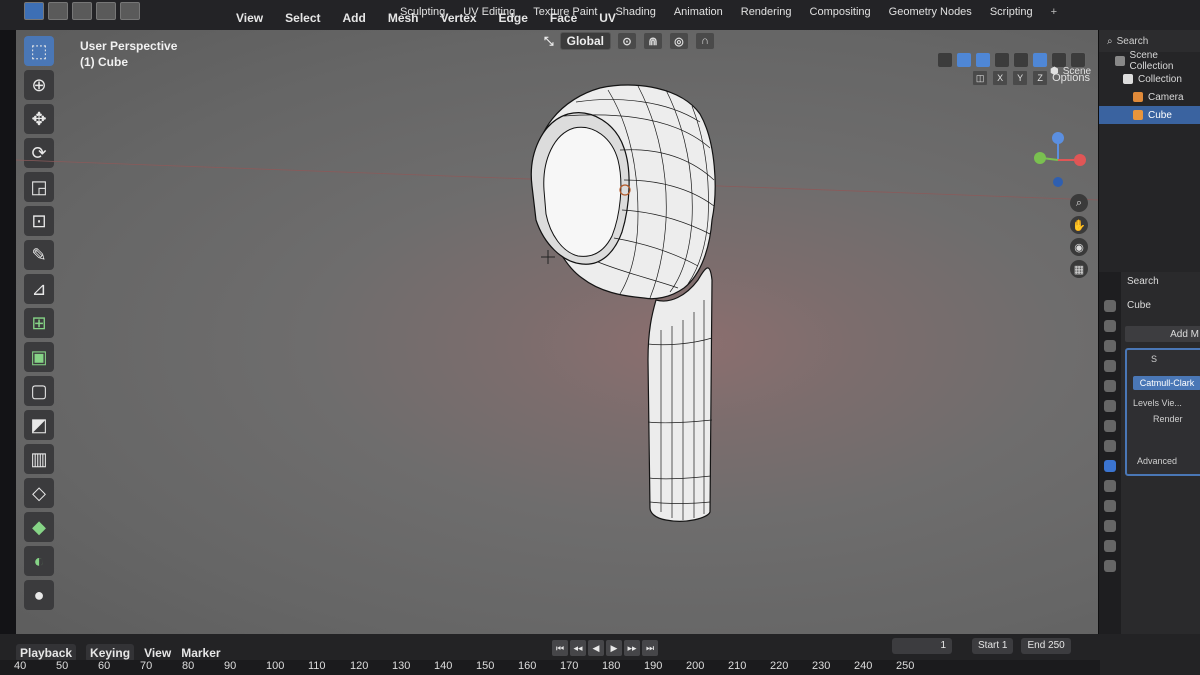 This screenshot has height=675, width=1200. Describe the element at coordinates (230, 666) in the screenshot. I see `ruler-tick: 90` at that location.